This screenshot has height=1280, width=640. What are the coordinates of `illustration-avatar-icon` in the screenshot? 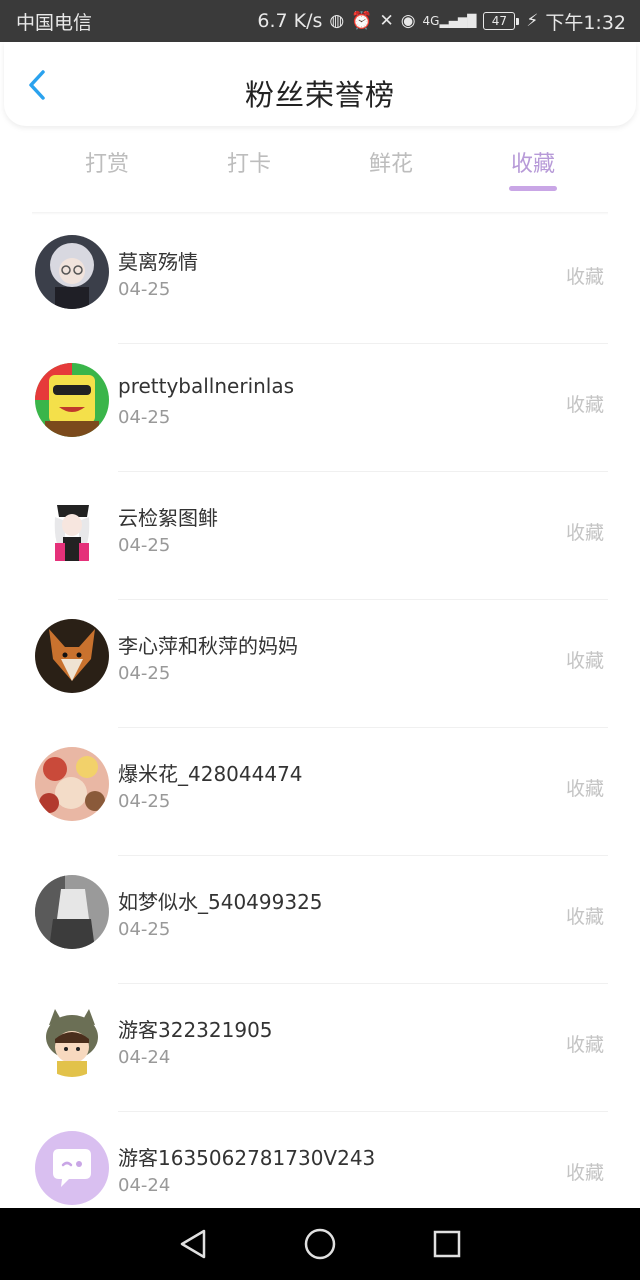 It's located at (72, 784).